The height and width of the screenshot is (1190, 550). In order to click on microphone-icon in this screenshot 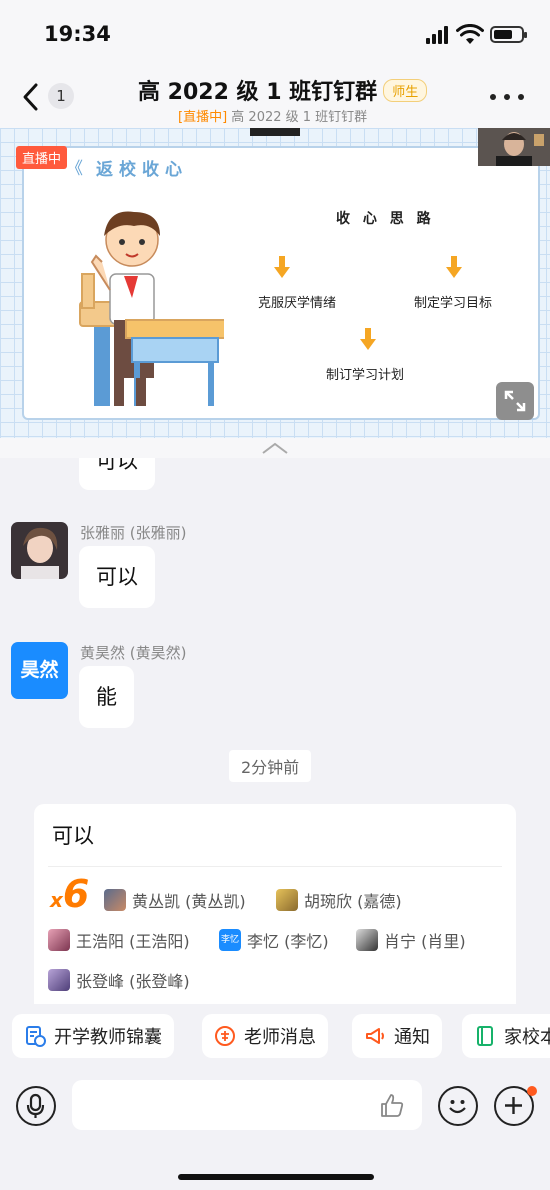, I will do `click(35, 1105)`.